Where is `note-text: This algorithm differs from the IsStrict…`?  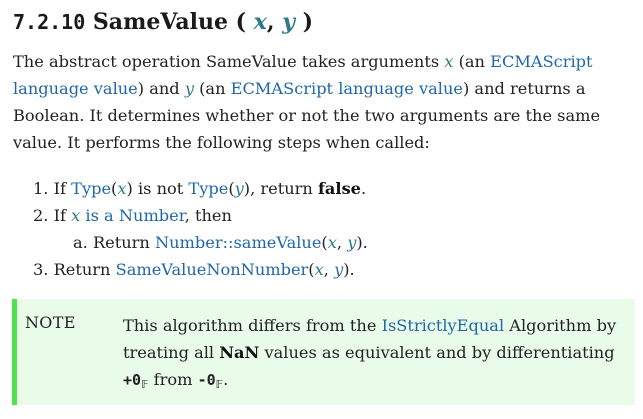
note-text: This algorithm differs from the IsStrict… is located at coordinates (370, 353).